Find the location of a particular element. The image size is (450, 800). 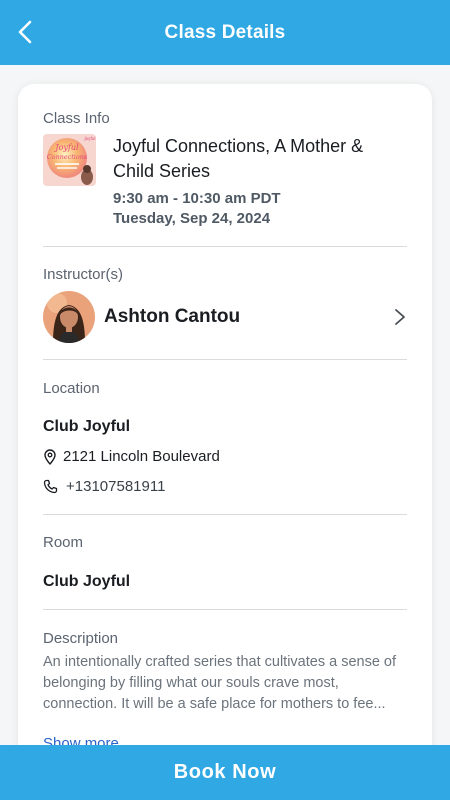

book-now-label: Book Now is located at coordinates (225, 772).